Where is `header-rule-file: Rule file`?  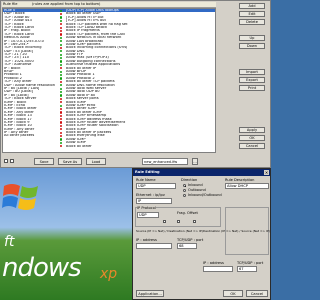
header-rule-file: Rule file is located at coordinates (16, 4).